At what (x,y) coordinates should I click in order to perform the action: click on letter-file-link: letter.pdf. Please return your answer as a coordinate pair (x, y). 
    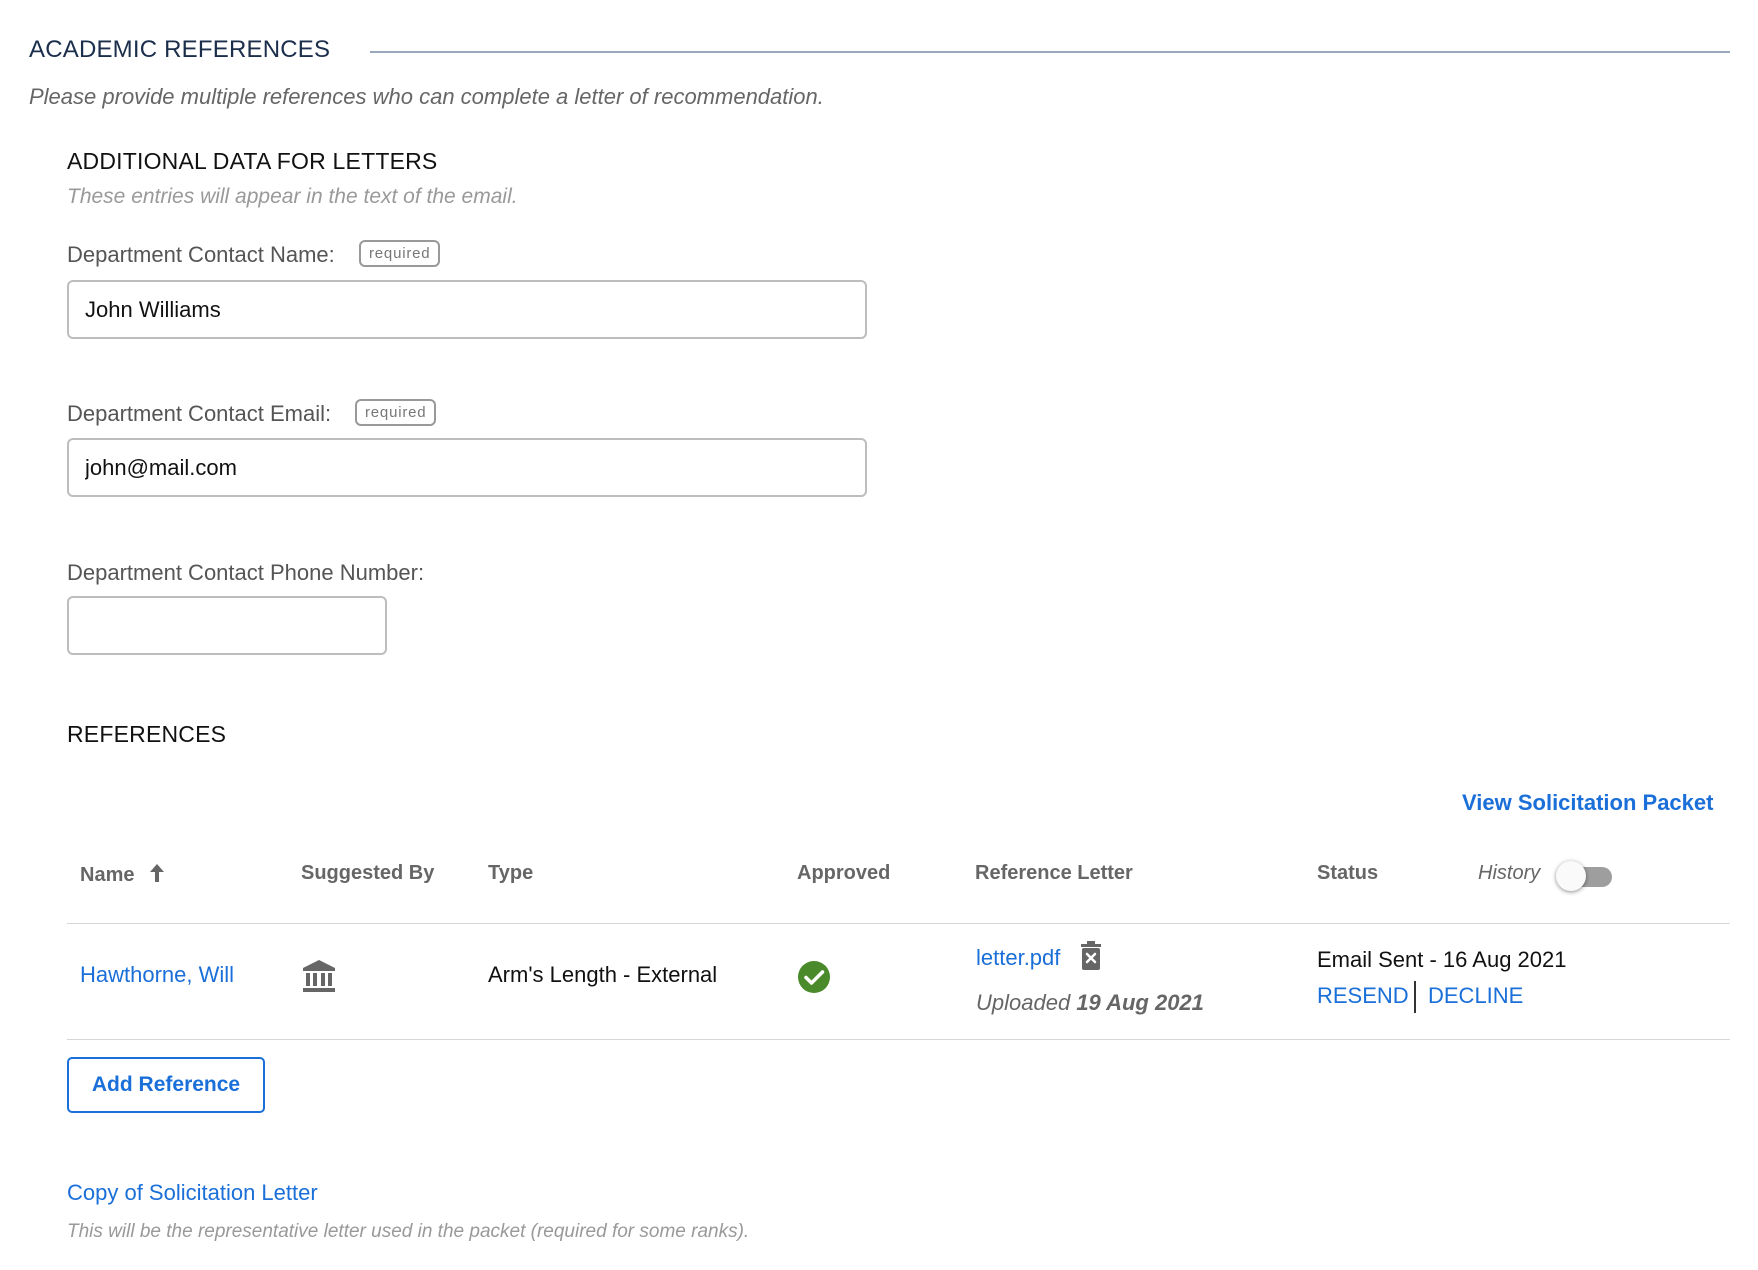
    Looking at the image, I should click on (1018, 958).